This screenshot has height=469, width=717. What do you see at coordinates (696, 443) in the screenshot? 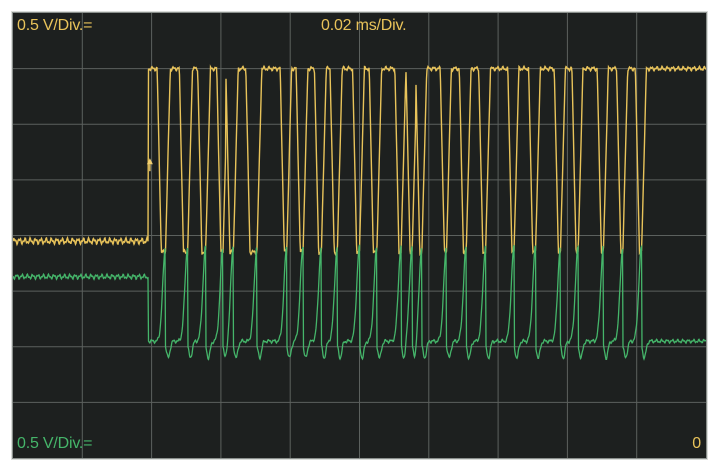
I see `offset-readout: 0` at bounding box center [696, 443].